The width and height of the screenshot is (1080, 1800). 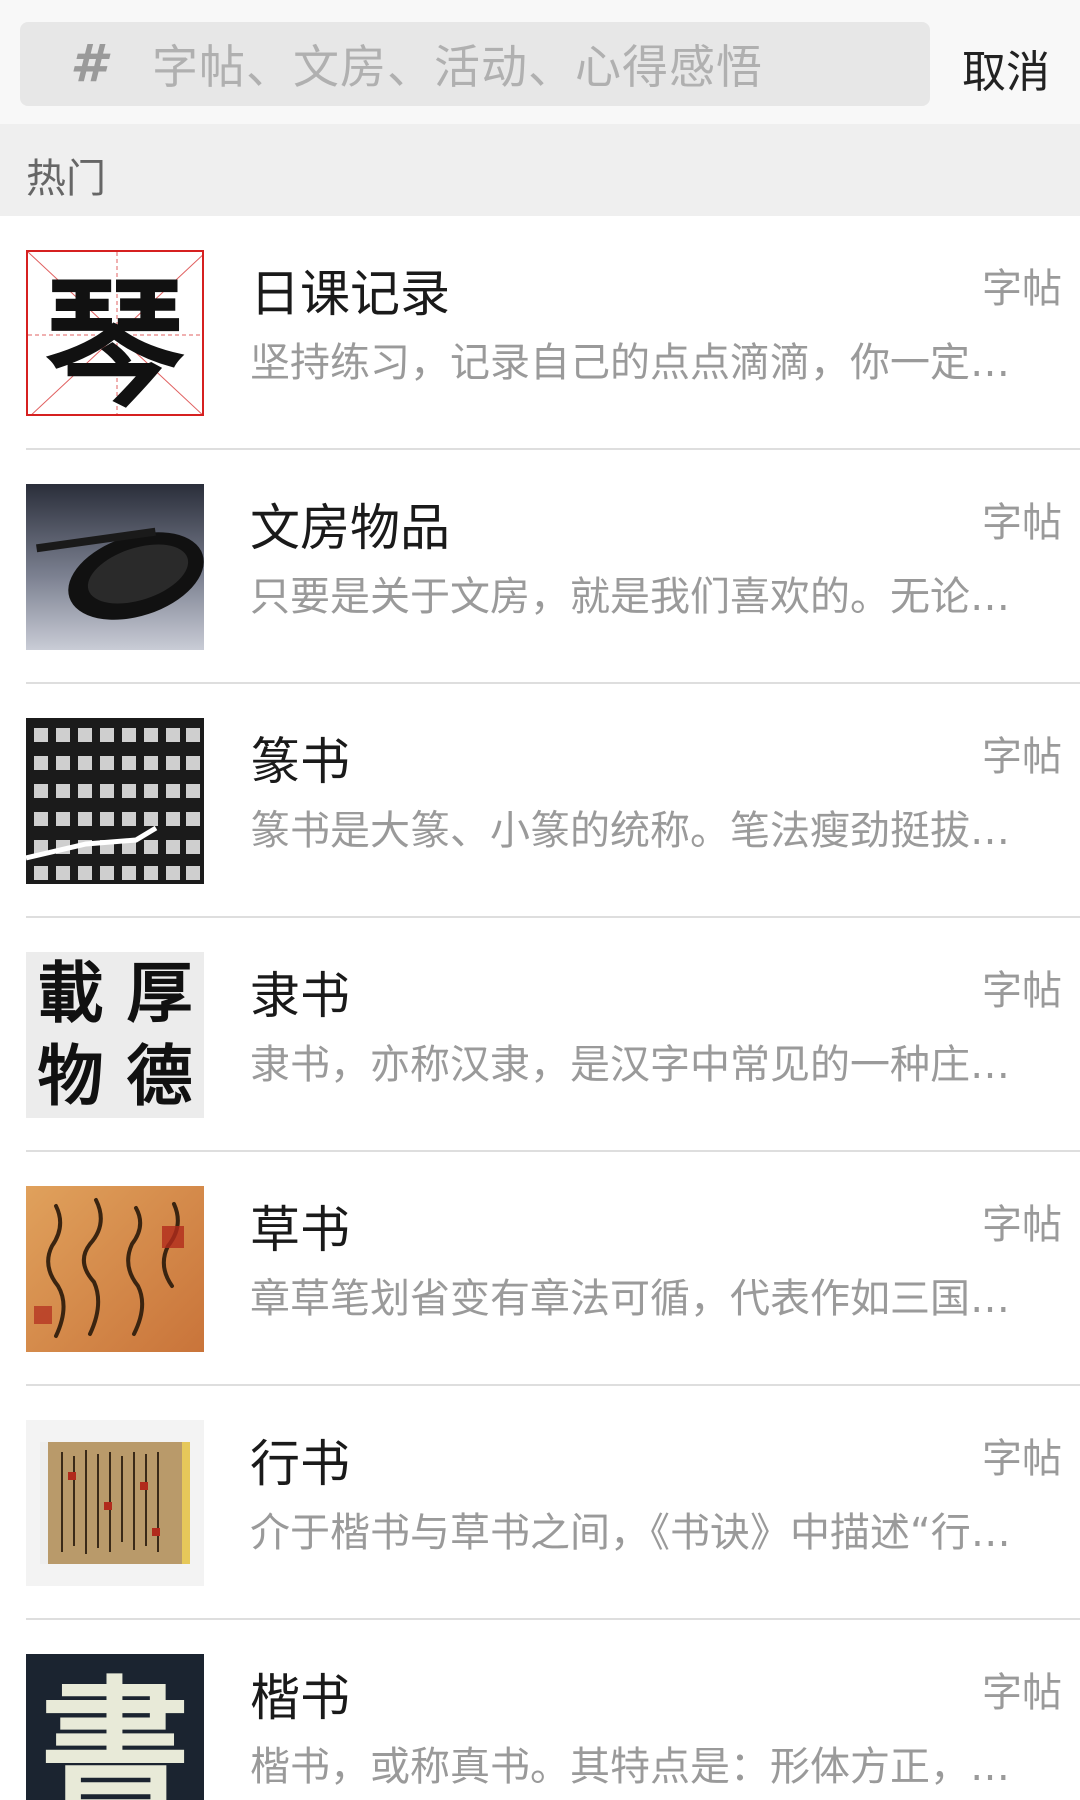 I want to click on thumbnail-glyph: 琴, so click(x=114, y=339).